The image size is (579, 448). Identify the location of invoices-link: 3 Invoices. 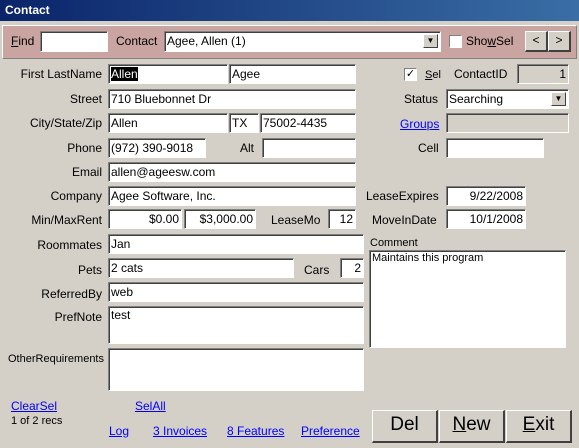
(180, 431).